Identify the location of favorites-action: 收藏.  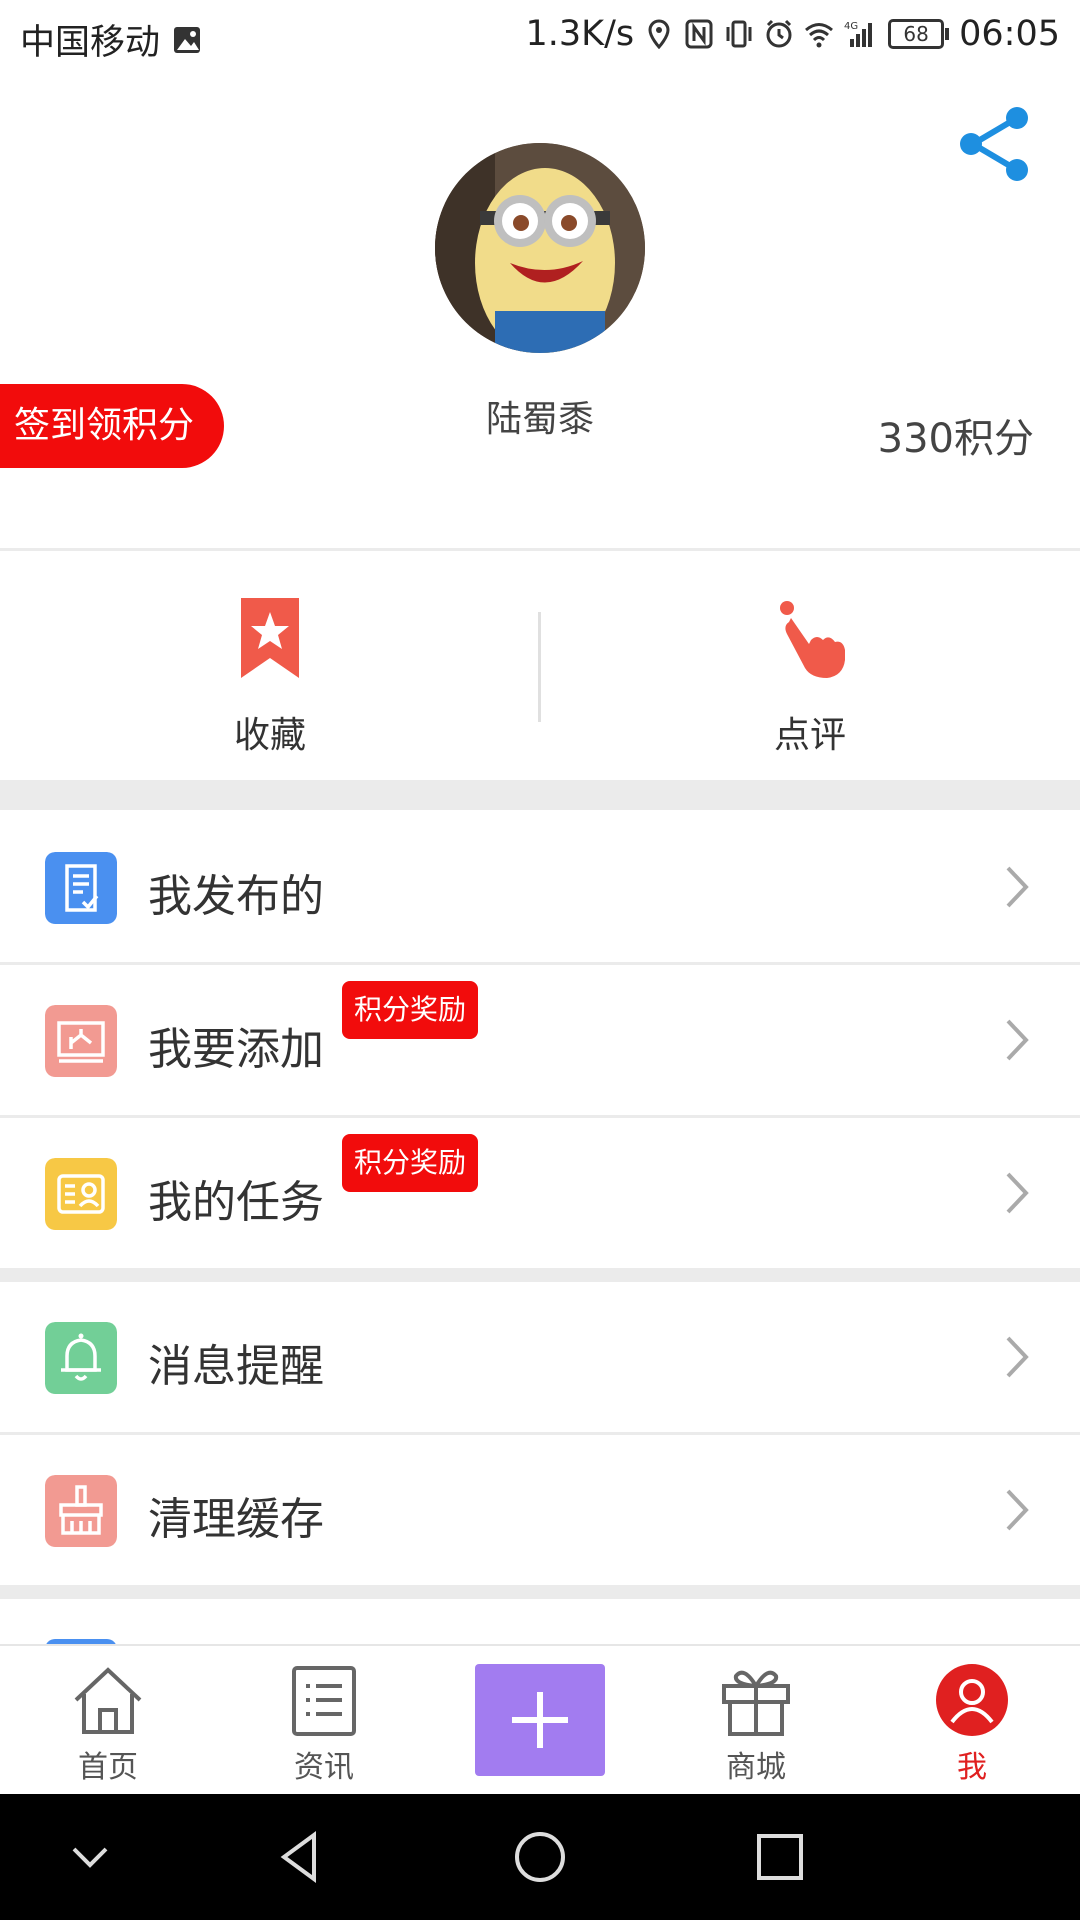
(270, 668).